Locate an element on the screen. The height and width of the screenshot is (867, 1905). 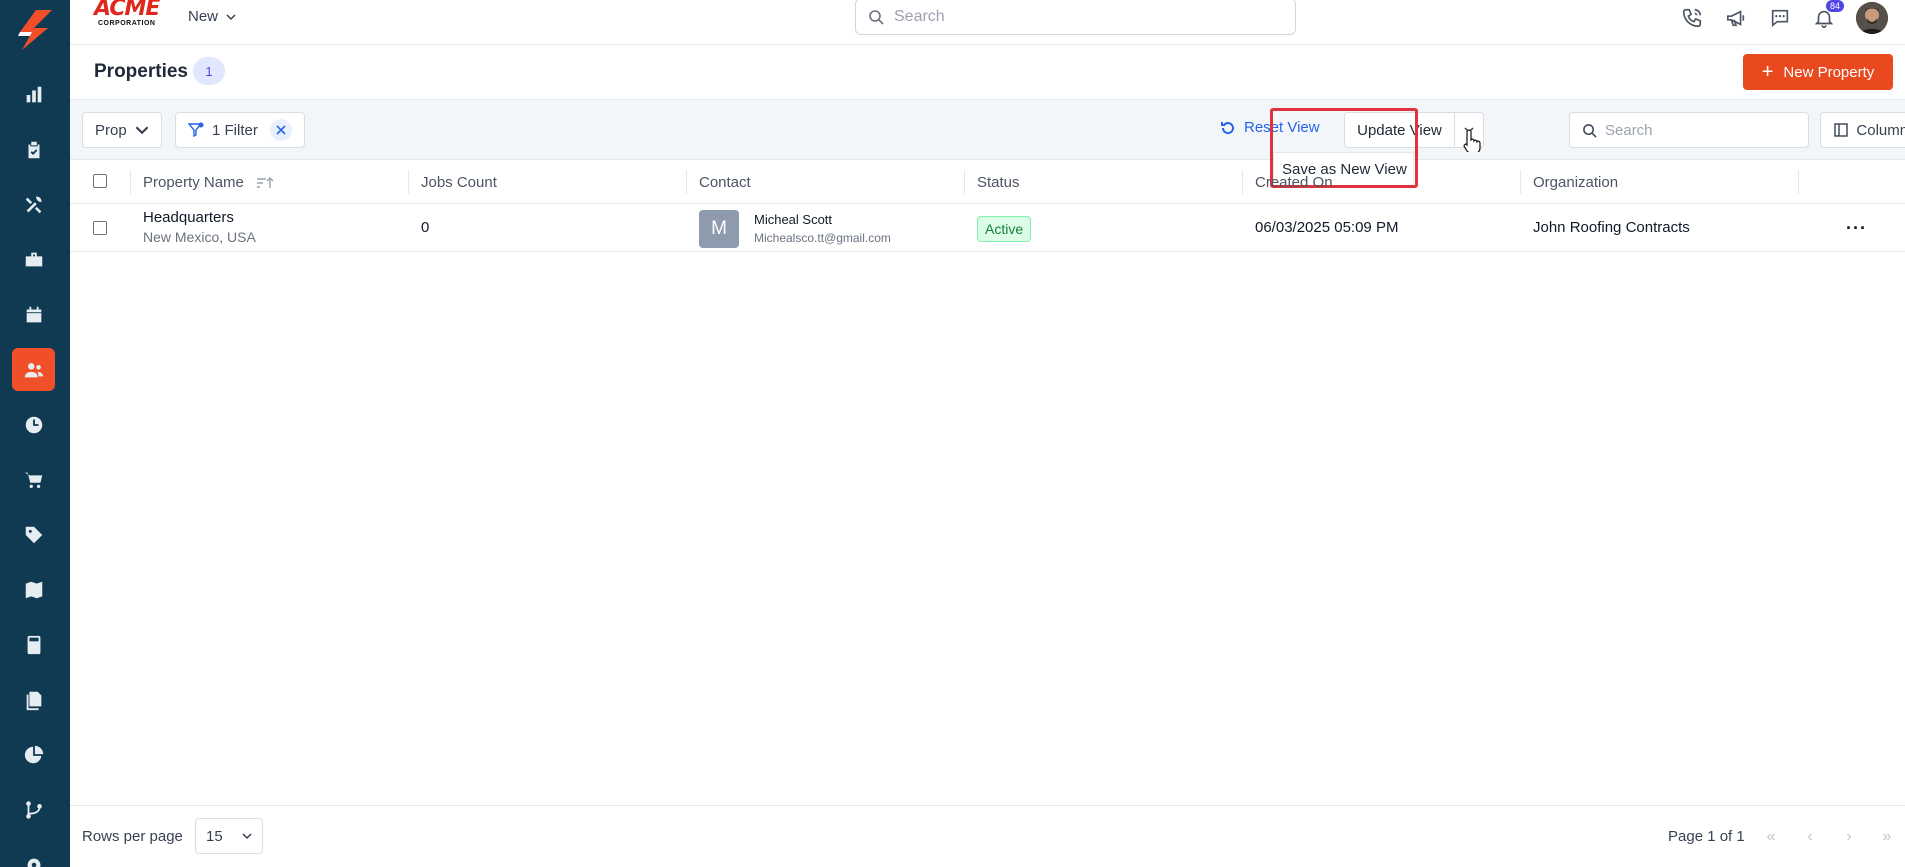
header-status: Status is located at coordinates (998, 182).